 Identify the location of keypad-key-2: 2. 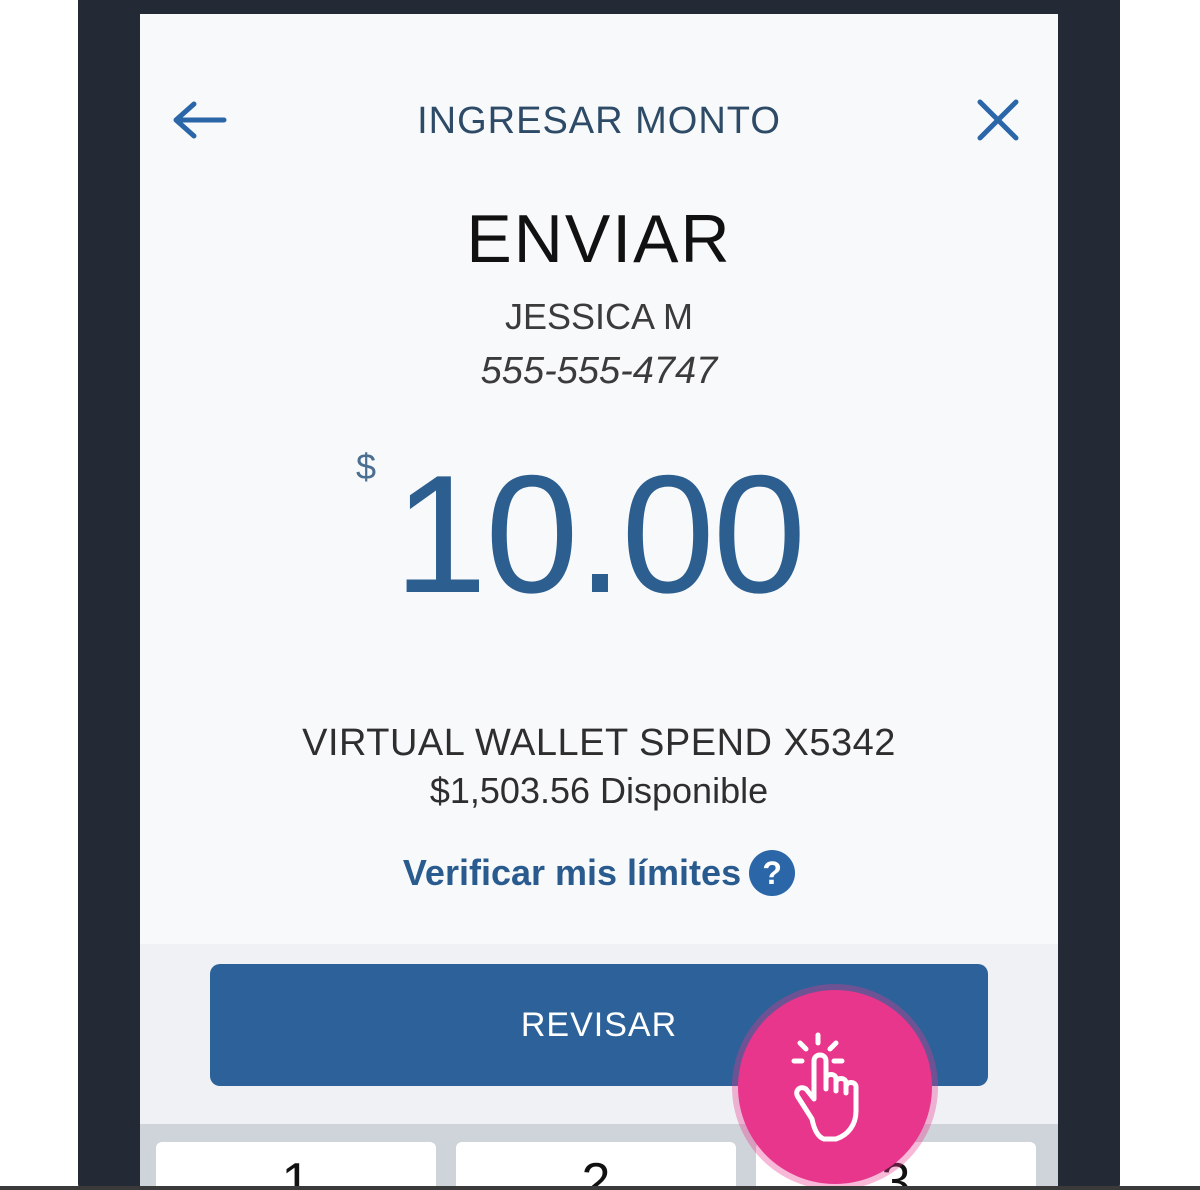
(596, 1166).